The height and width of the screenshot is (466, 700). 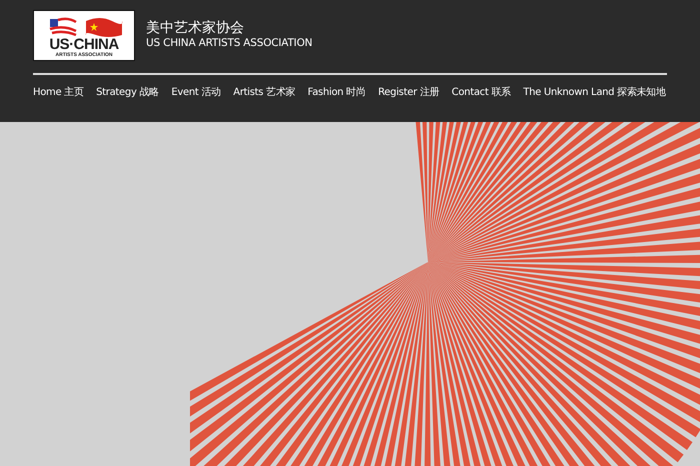 What do you see at coordinates (196, 92) in the screenshot?
I see `nav-link: Event 活动` at bounding box center [196, 92].